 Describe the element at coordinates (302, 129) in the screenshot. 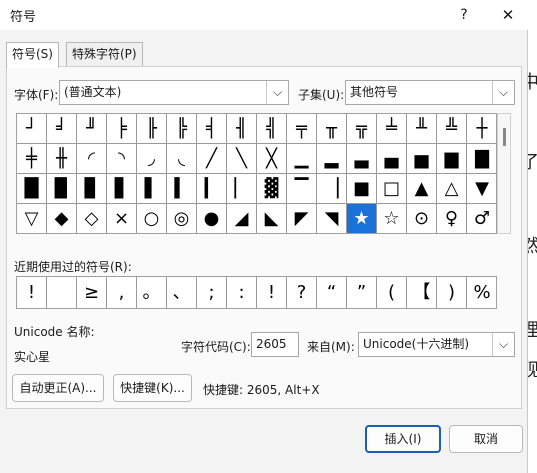

I see `symbol-cell: ╤` at that location.